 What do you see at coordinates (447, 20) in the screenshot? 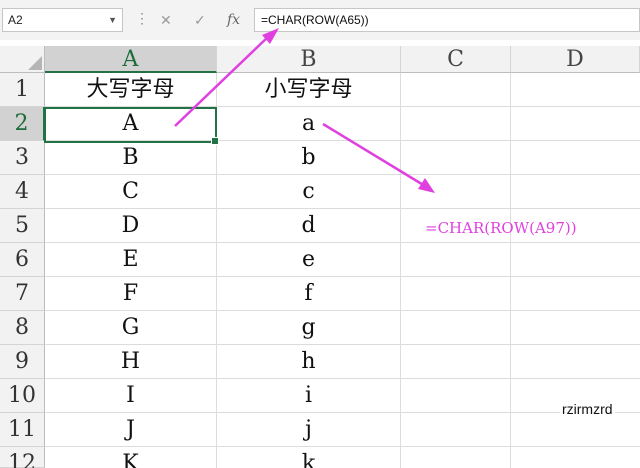
I see `formula-input: =CHAR(ROW(A65))` at bounding box center [447, 20].